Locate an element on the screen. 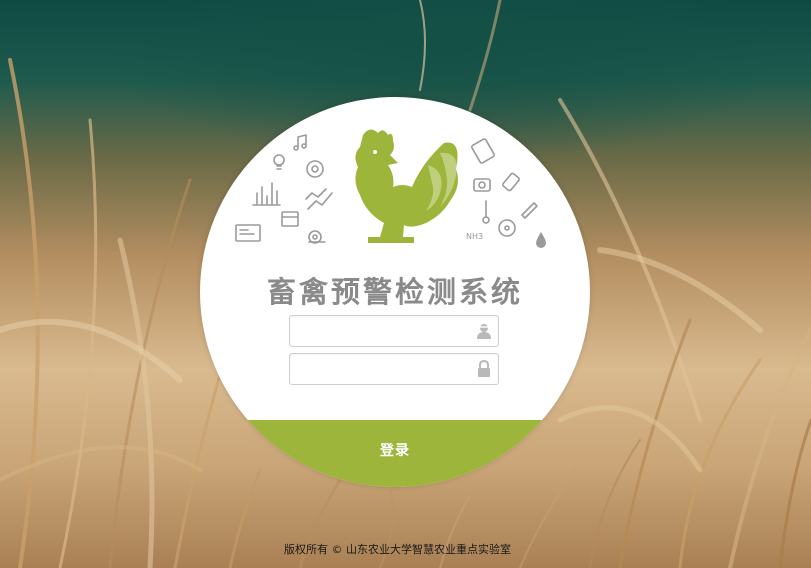  password-input is located at coordinates (382, 369).